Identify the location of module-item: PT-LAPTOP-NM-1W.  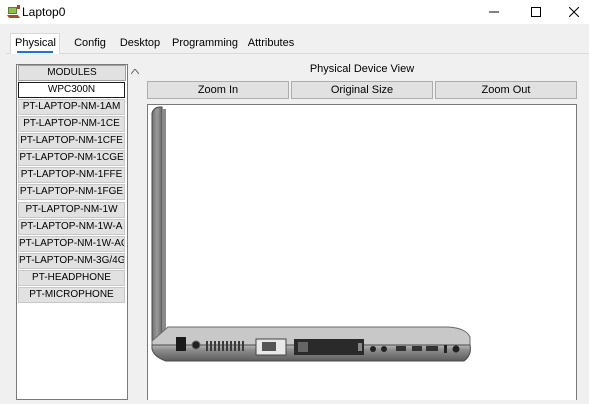
(71, 210).